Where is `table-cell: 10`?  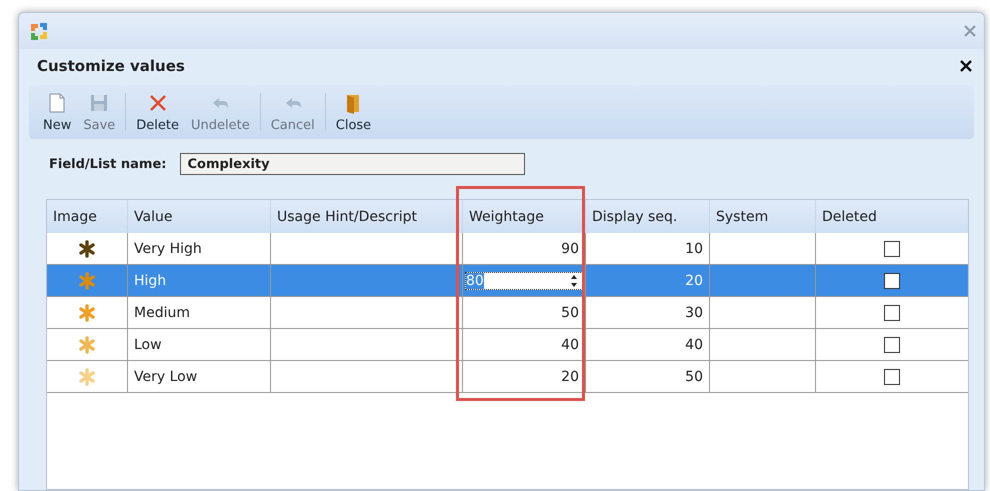 table-cell: 10 is located at coordinates (647, 248).